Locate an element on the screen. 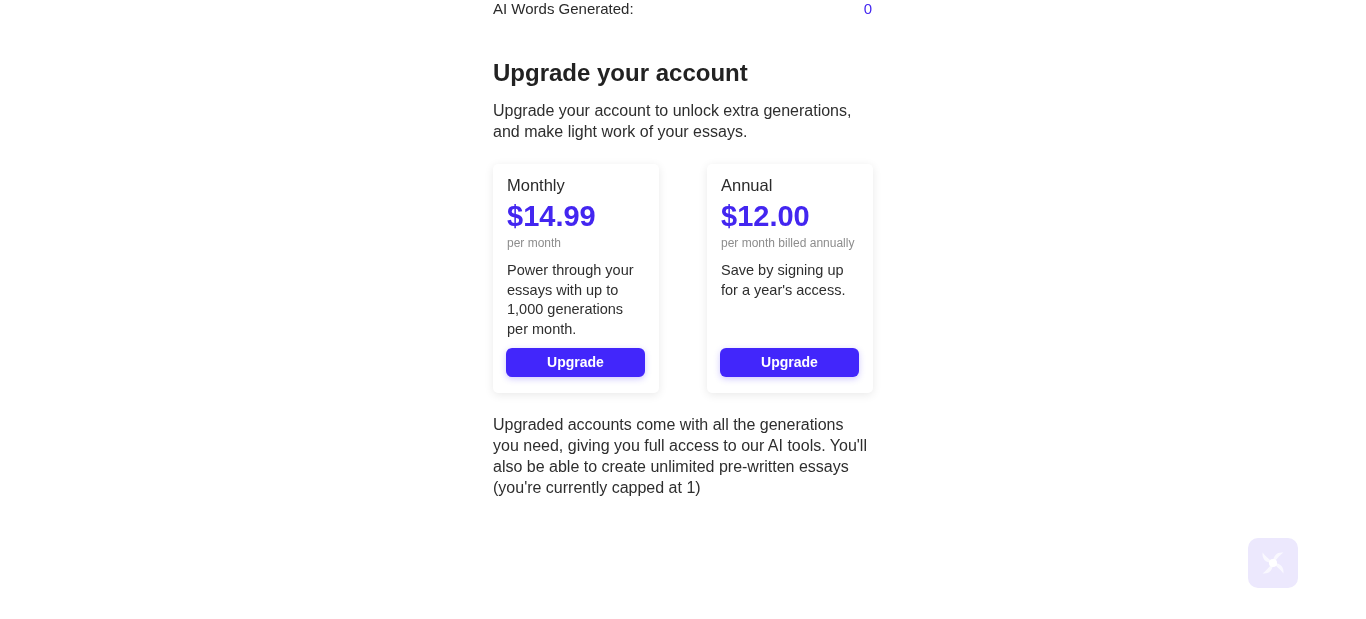 This screenshot has width=1366, height=619. plan-description: Power through your essays with up to 1,000 generations per month. is located at coordinates (571, 300).